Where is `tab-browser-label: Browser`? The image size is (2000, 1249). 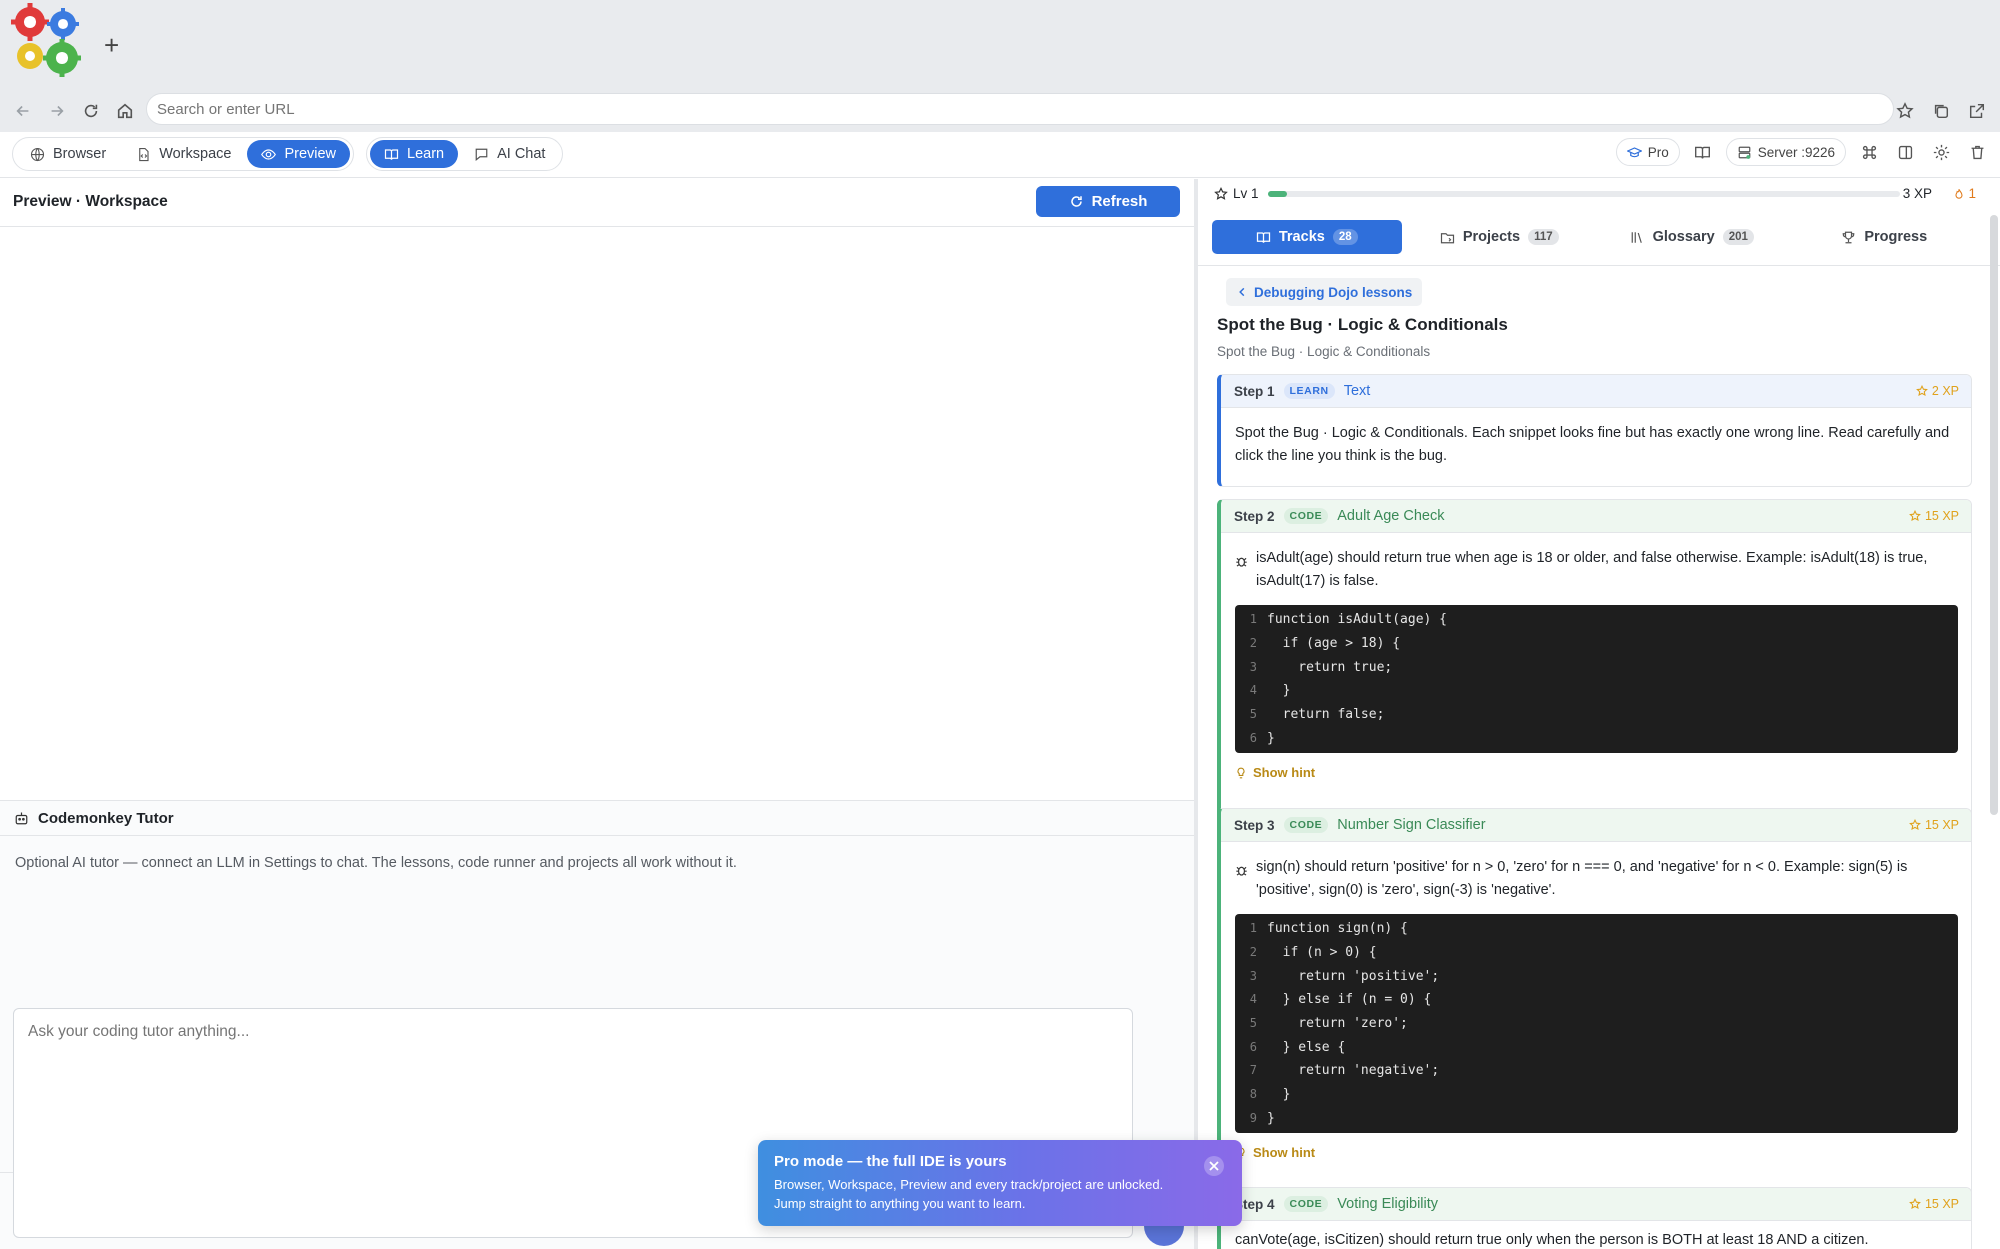 tab-browser-label: Browser is located at coordinates (80, 154).